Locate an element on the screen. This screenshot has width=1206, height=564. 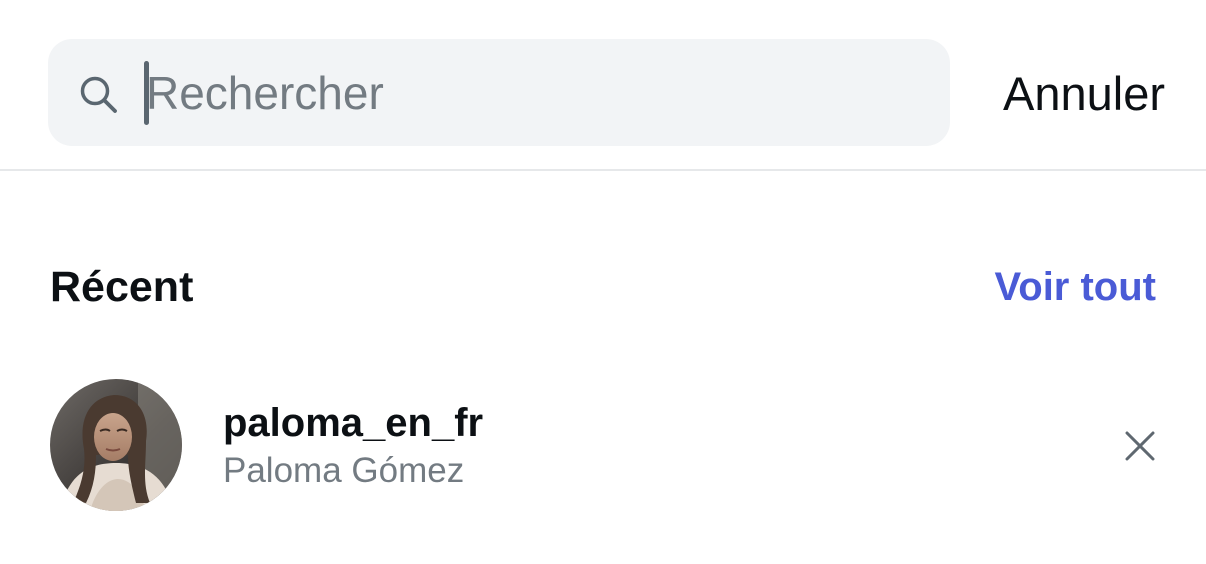
section-title-recent: Récent is located at coordinates (122, 287).